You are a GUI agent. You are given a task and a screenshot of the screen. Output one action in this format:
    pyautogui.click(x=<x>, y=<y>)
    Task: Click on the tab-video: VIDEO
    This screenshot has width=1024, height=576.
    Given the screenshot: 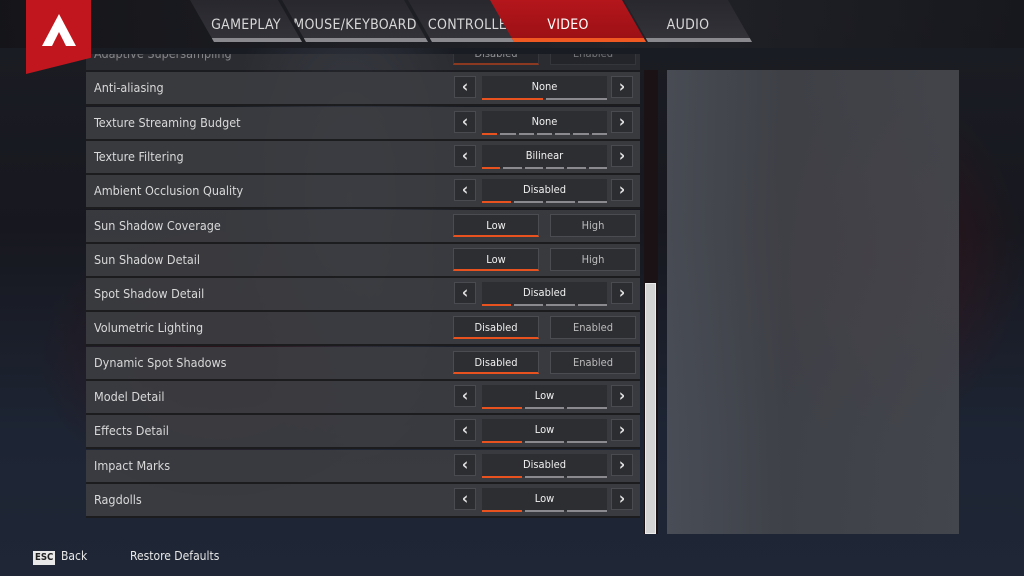 What is the action you would take?
    pyautogui.click(x=568, y=21)
    